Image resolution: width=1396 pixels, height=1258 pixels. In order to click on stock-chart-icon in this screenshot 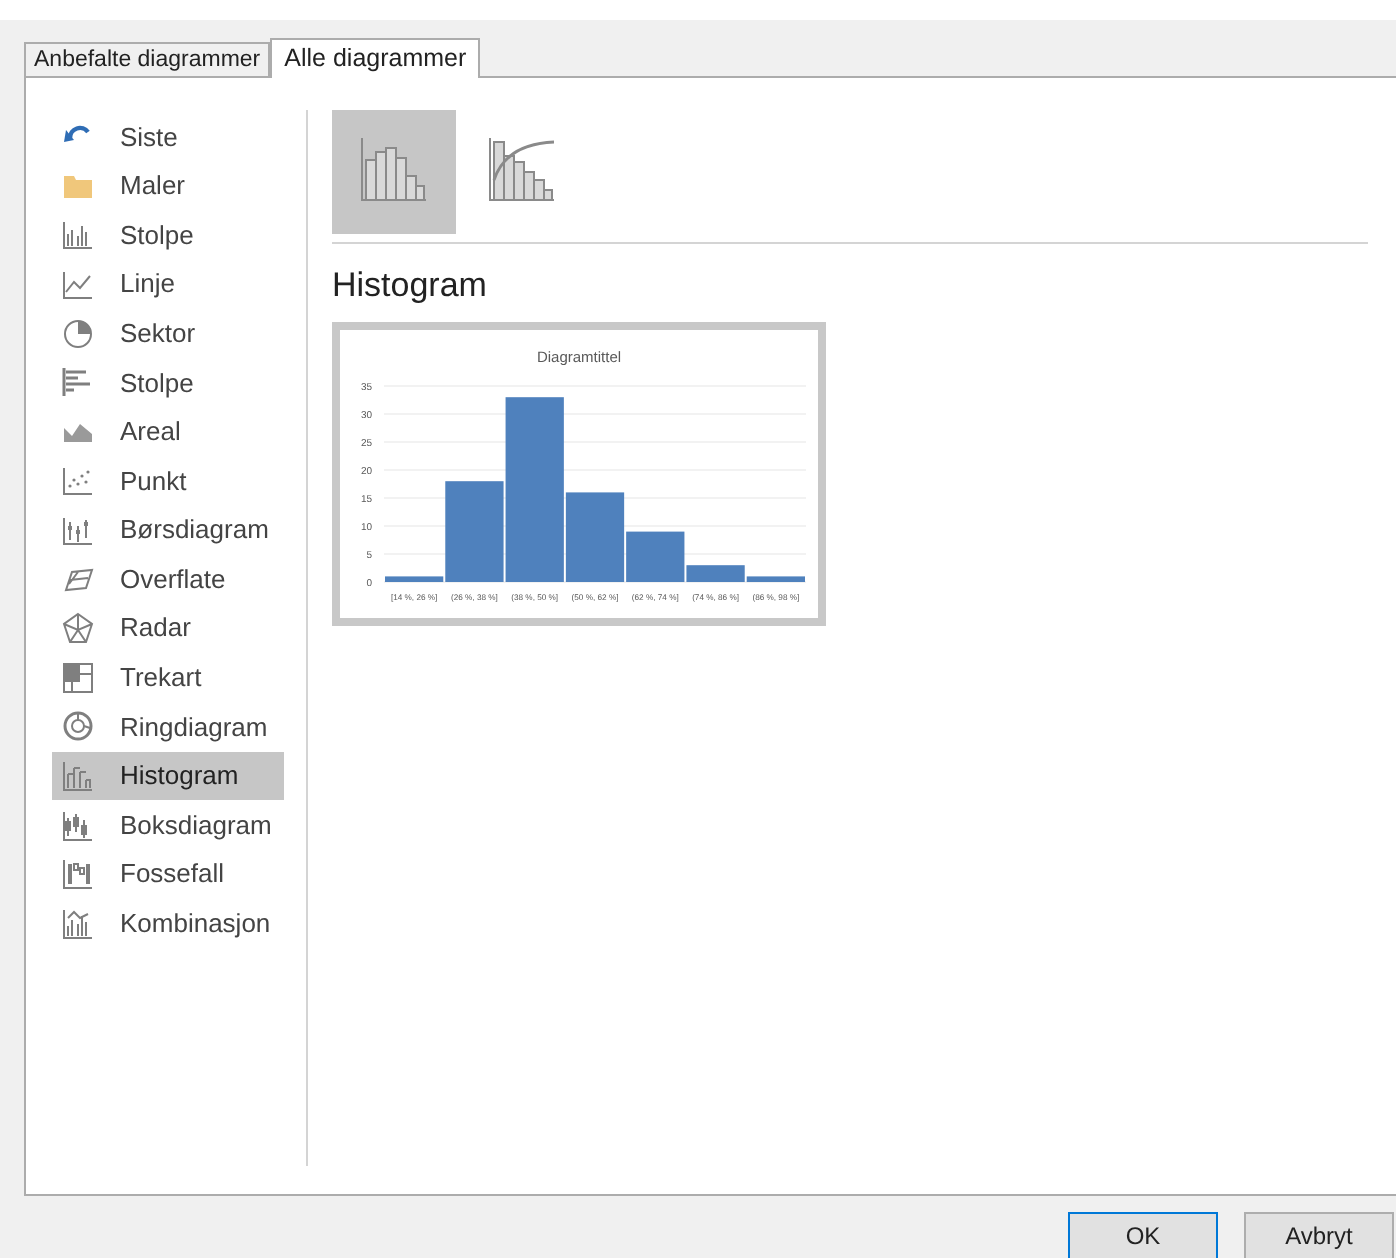, I will do `click(78, 530)`.